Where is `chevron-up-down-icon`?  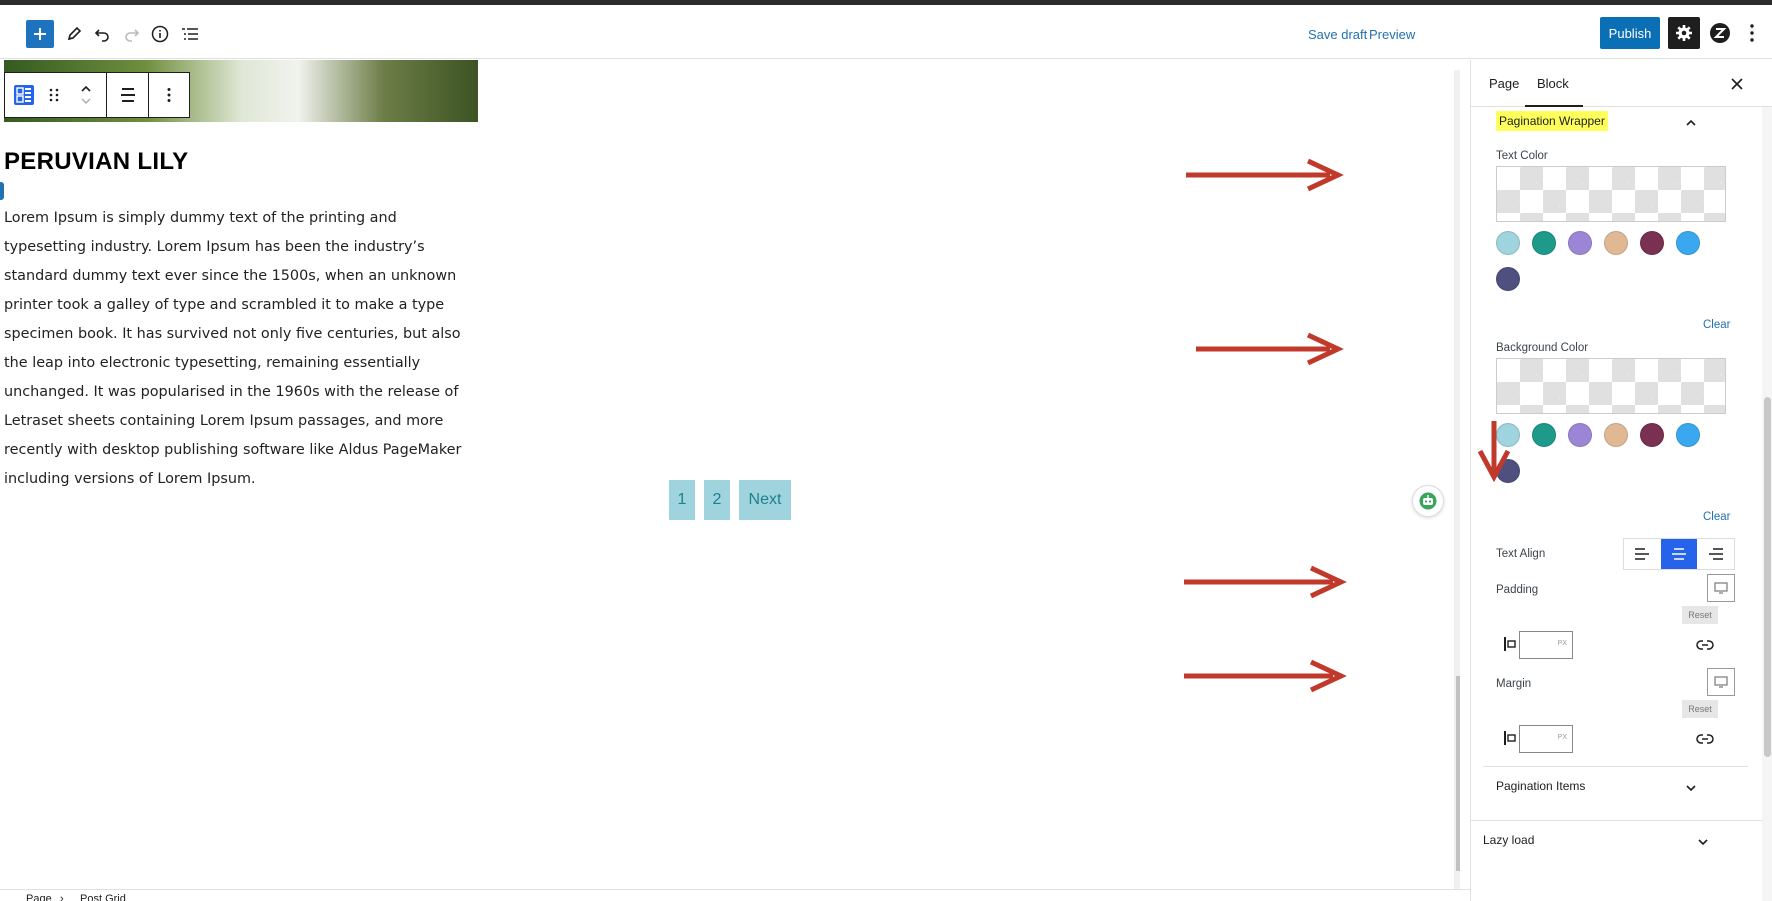 chevron-up-down-icon is located at coordinates (85, 94).